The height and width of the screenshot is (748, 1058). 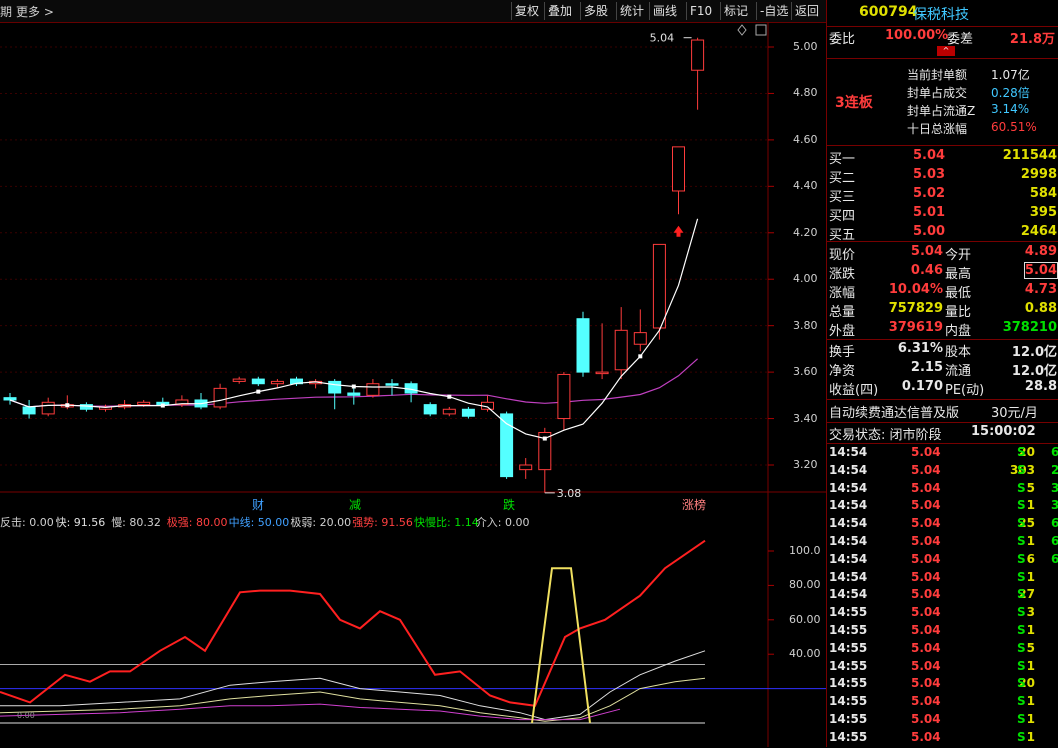 I want to click on stock-name: 保税科技, so click(x=941, y=14).